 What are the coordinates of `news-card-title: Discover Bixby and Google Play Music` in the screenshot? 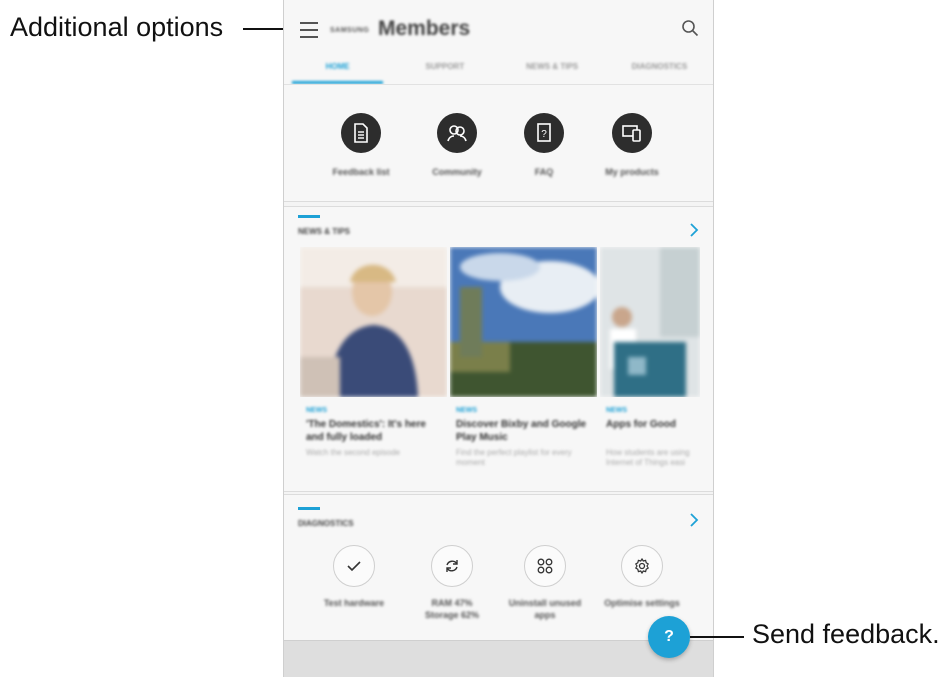 It's located at (521, 431).